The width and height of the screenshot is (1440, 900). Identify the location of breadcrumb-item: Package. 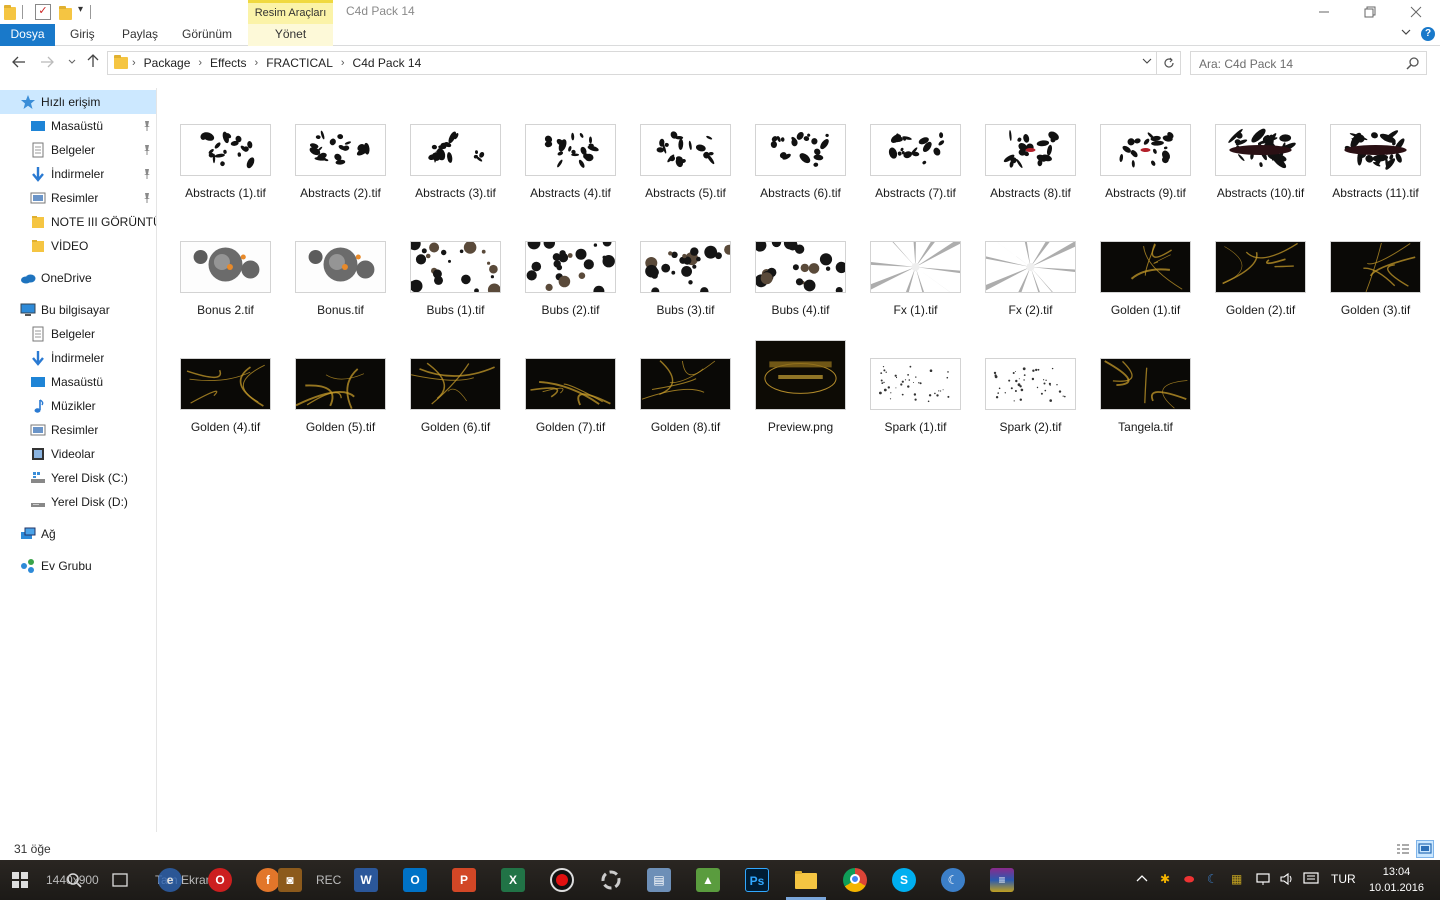
(167, 63).